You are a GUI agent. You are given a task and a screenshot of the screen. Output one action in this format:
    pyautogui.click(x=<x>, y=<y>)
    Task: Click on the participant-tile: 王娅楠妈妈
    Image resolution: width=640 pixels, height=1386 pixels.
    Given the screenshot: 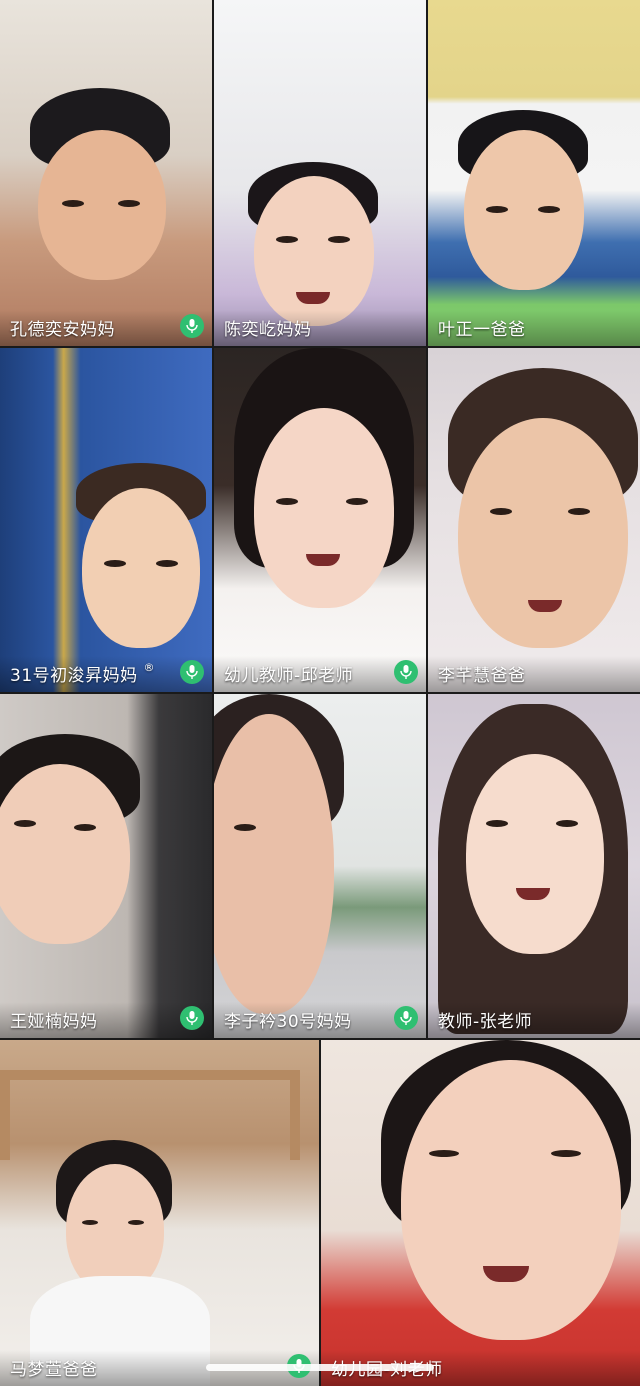 What is the action you would take?
    pyautogui.click(x=106, y=866)
    